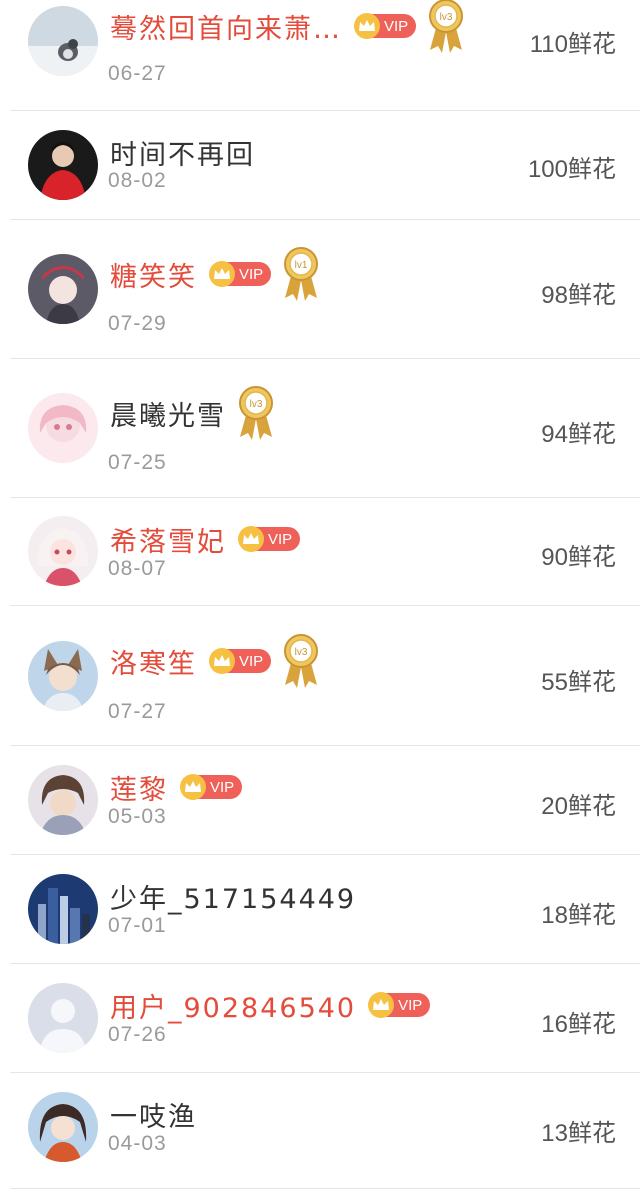  What do you see at coordinates (137, 1143) in the screenshot?
I see `date: 04-03` at bounding box center [137, 1143].